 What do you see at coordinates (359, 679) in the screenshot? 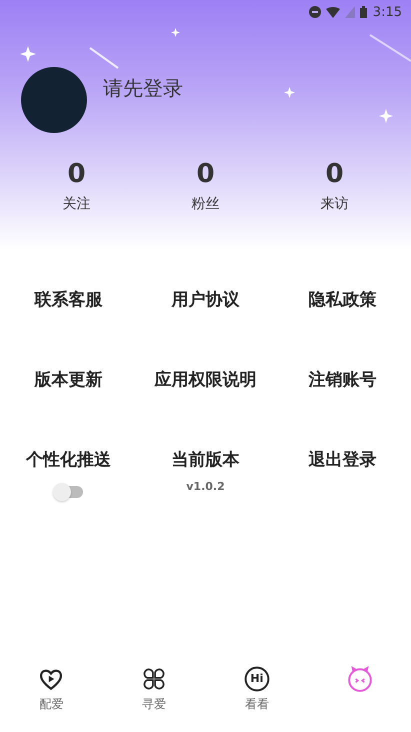
I see `cat-face-icon` at bounding box center [359, 679].